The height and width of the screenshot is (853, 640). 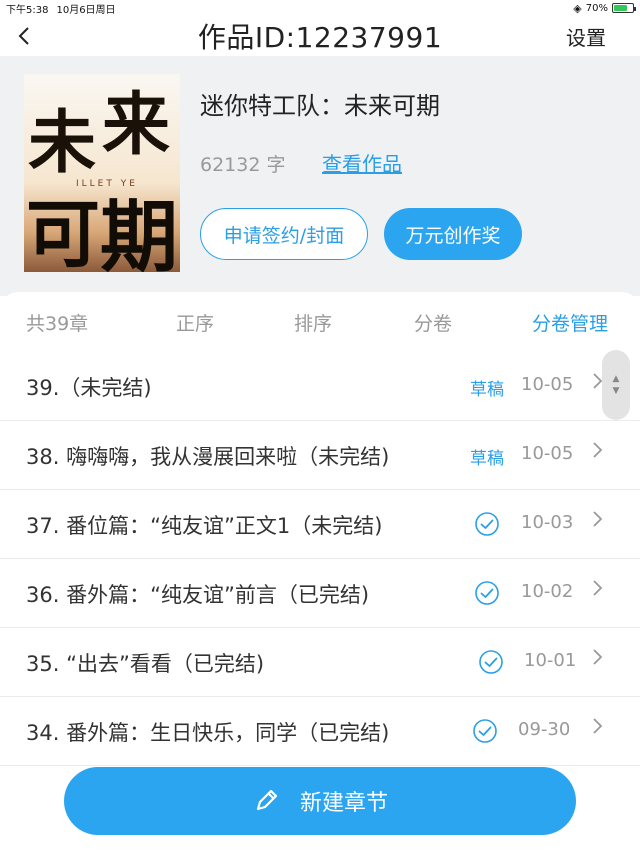 I want to click on status-date: 10月6日周日, so click(x=86, y=10).